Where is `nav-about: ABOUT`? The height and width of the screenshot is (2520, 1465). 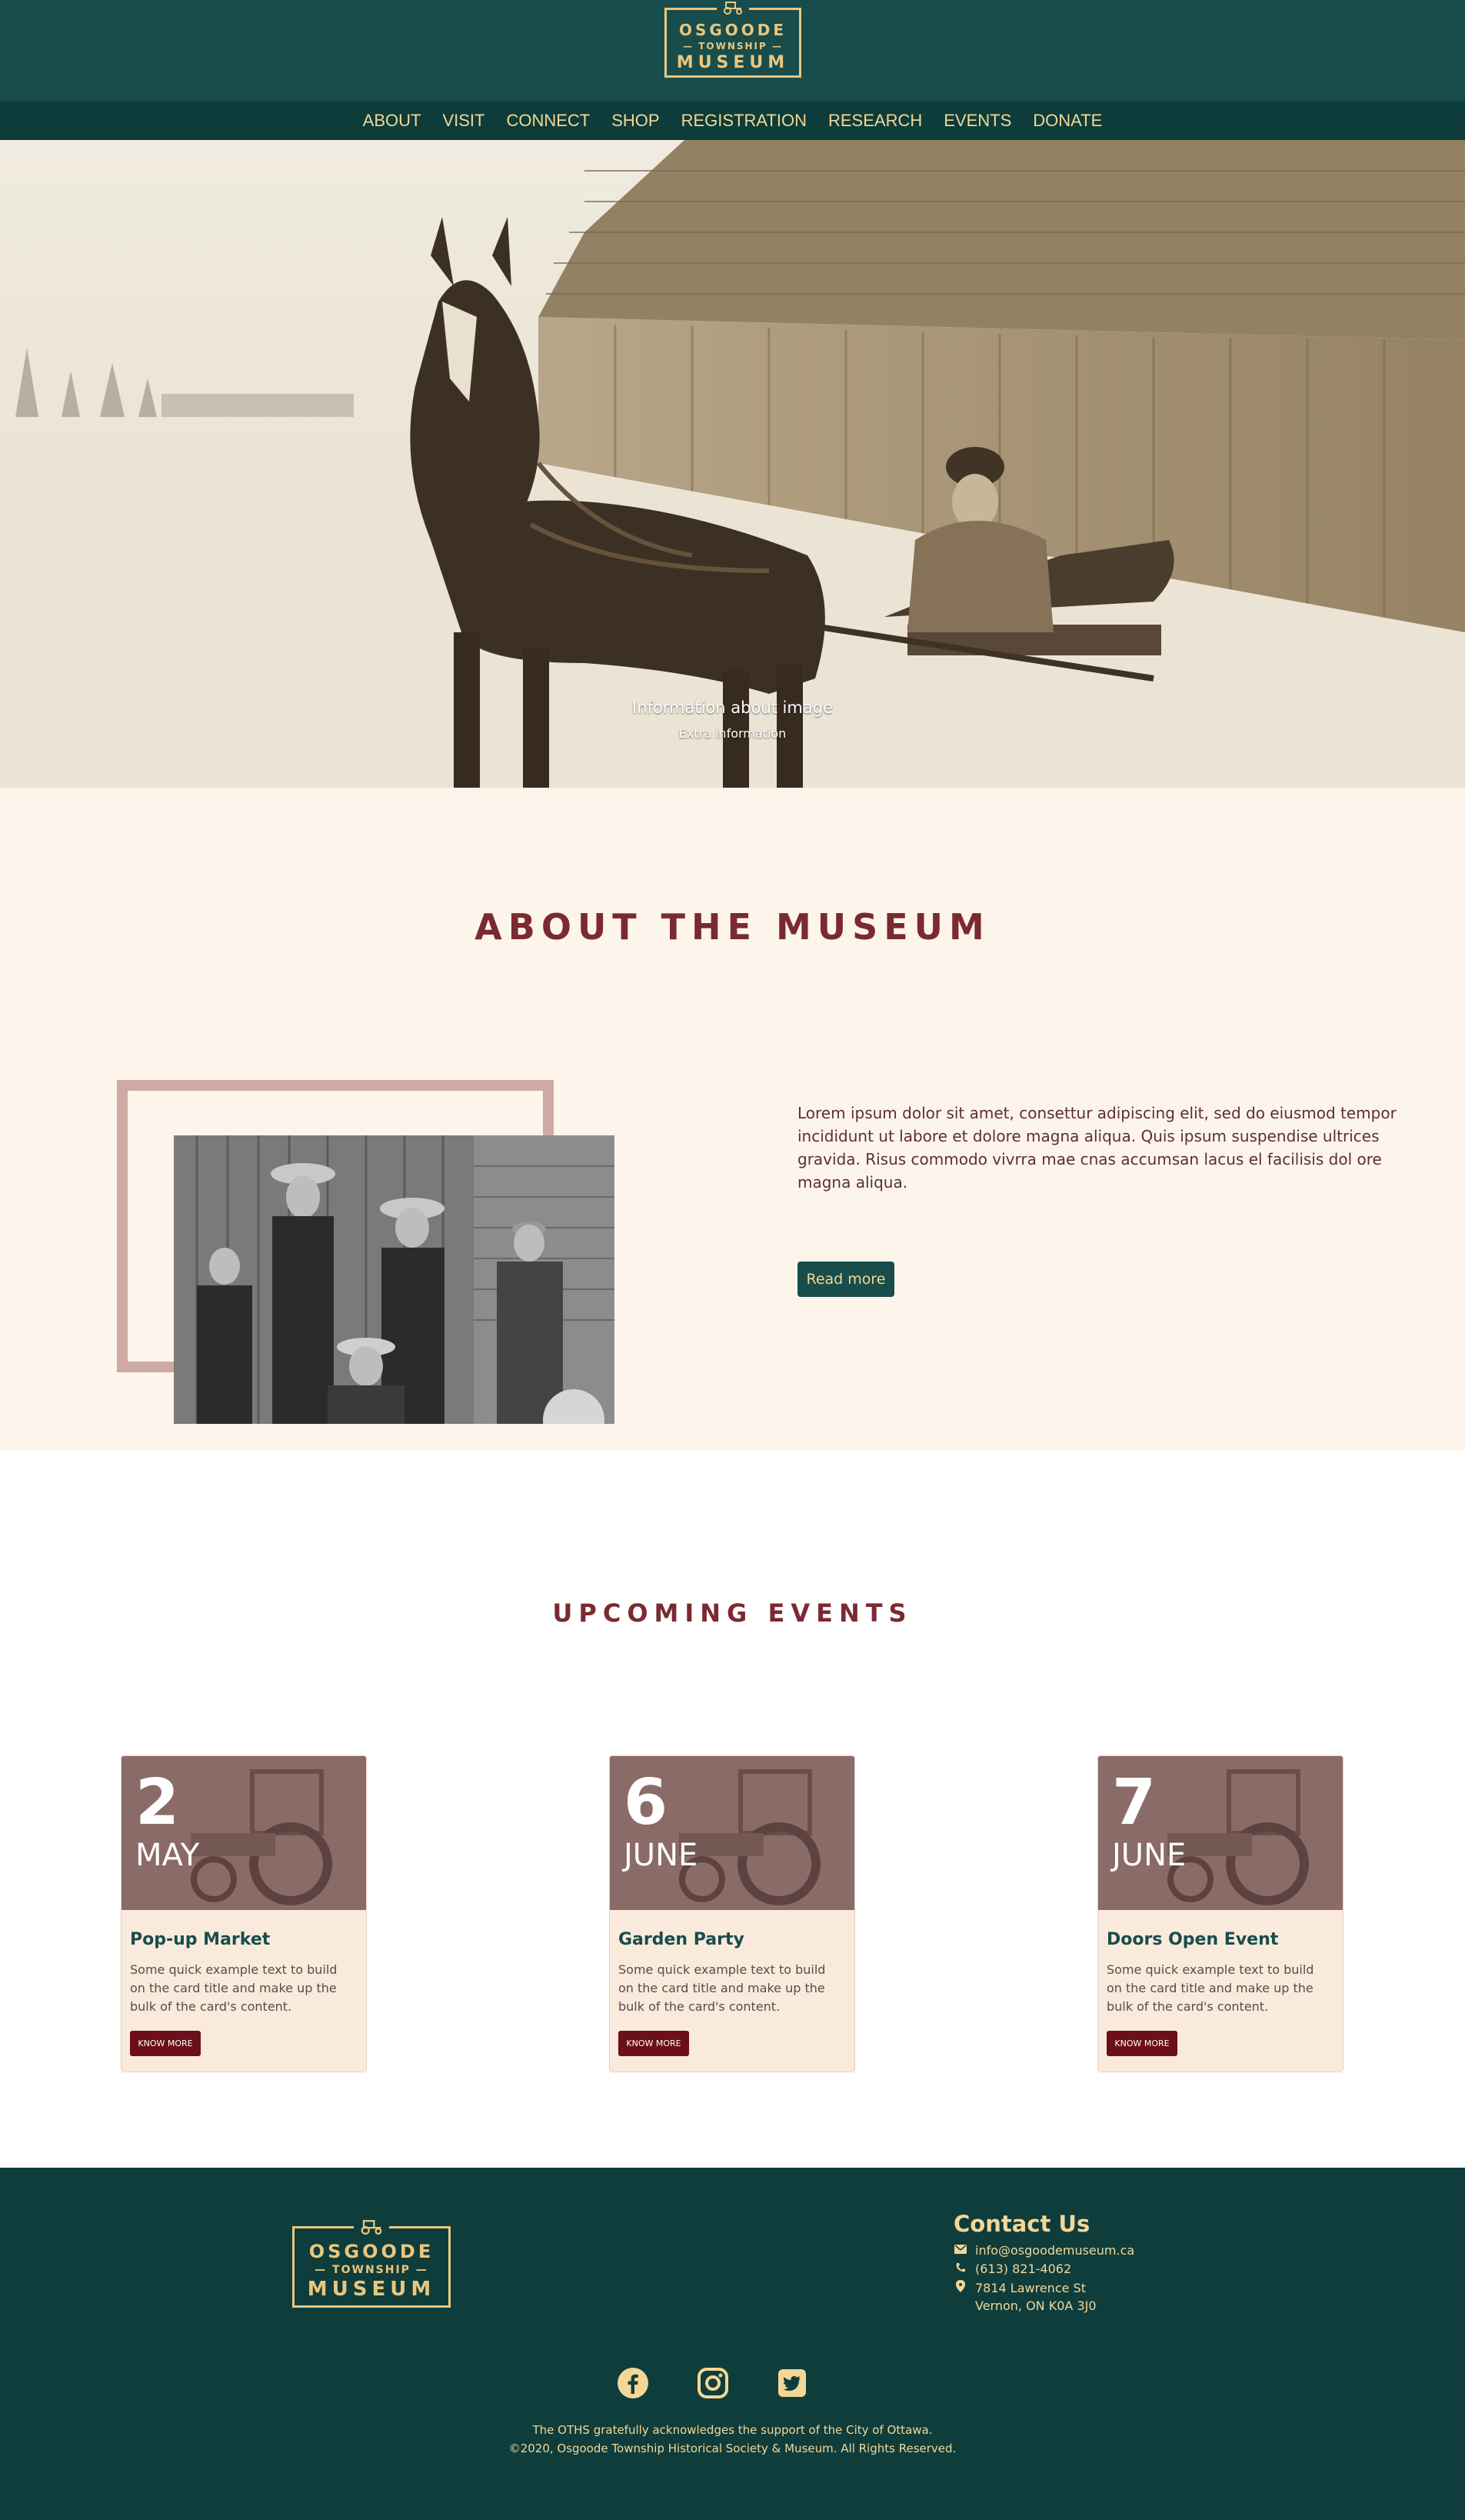 nav-about: ABOUT is located at coordinates (392, 121).